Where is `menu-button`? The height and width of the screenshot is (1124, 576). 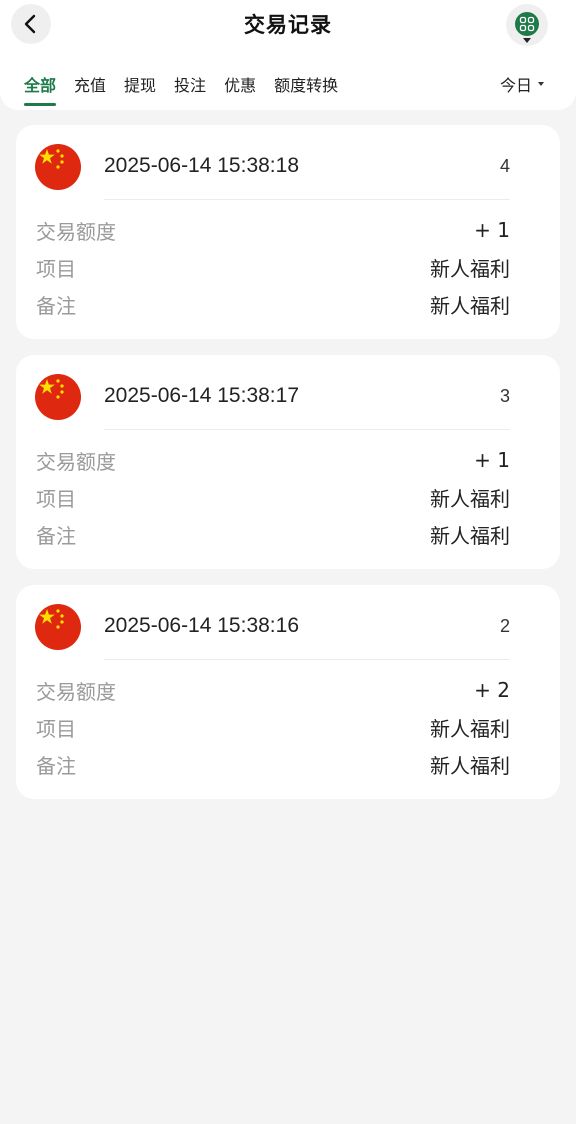
menu-button is located at coordinates (527, 25).